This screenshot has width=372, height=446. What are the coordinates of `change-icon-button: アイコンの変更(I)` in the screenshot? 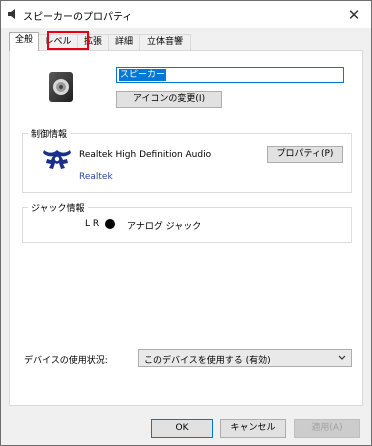 It's located at (169, 99).